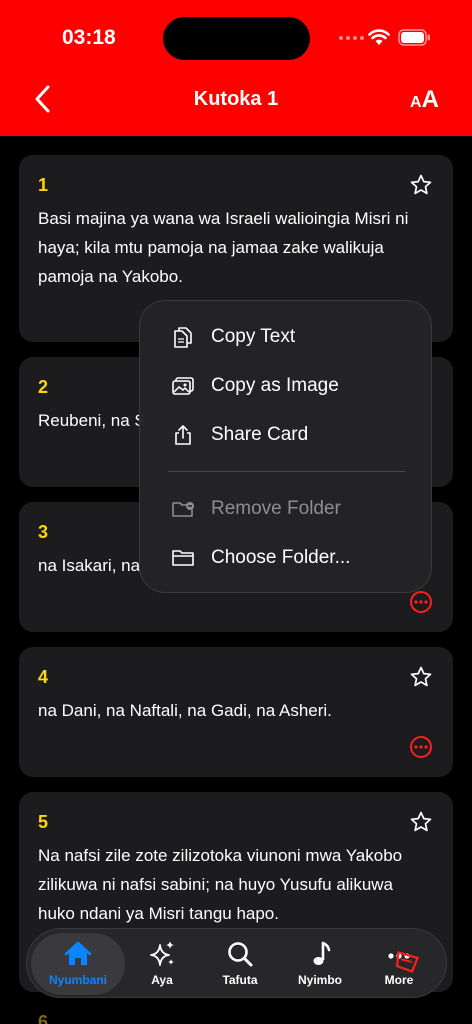 Image resolution: width=472 pixels, height=1024 pixels. What do you see at coordinates (78, 953) in the screenshot?
I see `house-icon` at bounding box center [78, 953].